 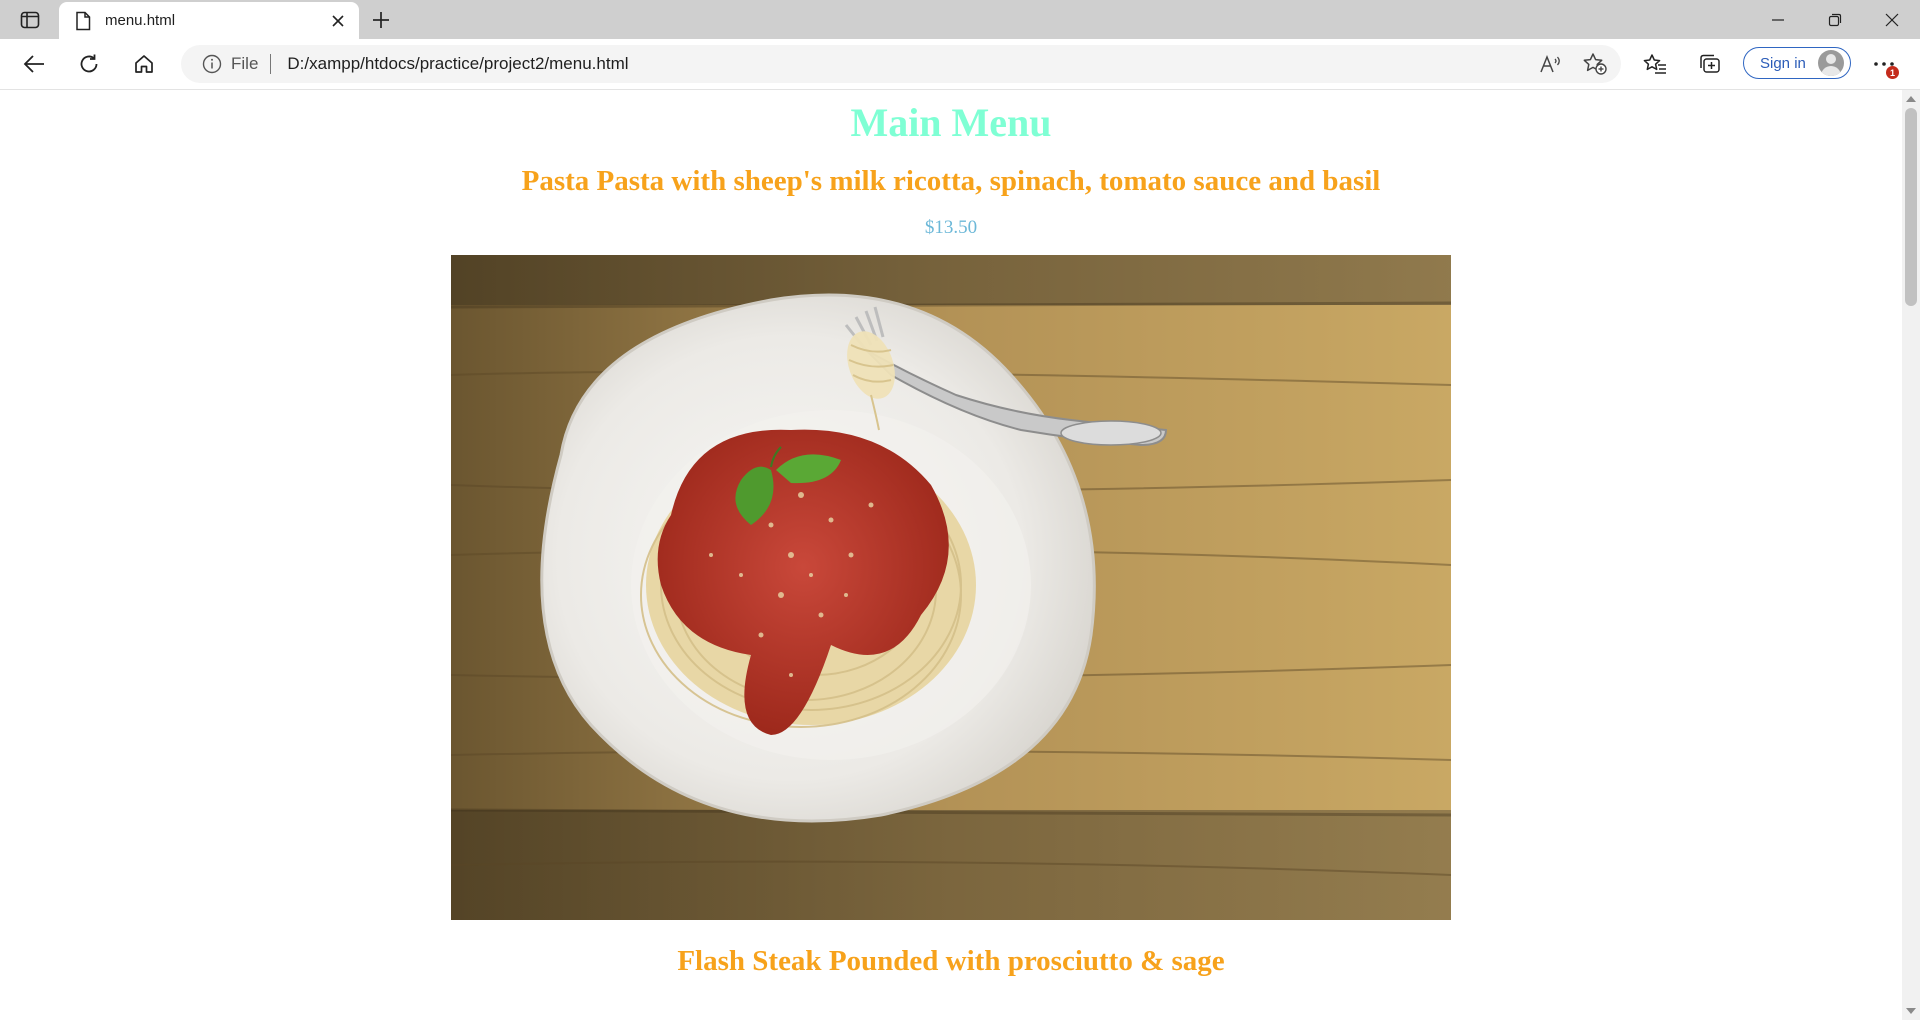 What do you see at coordinates (1892, 72) in the screenshot?
I see `notification-badge: 1` at bounding box center [1892, 72].